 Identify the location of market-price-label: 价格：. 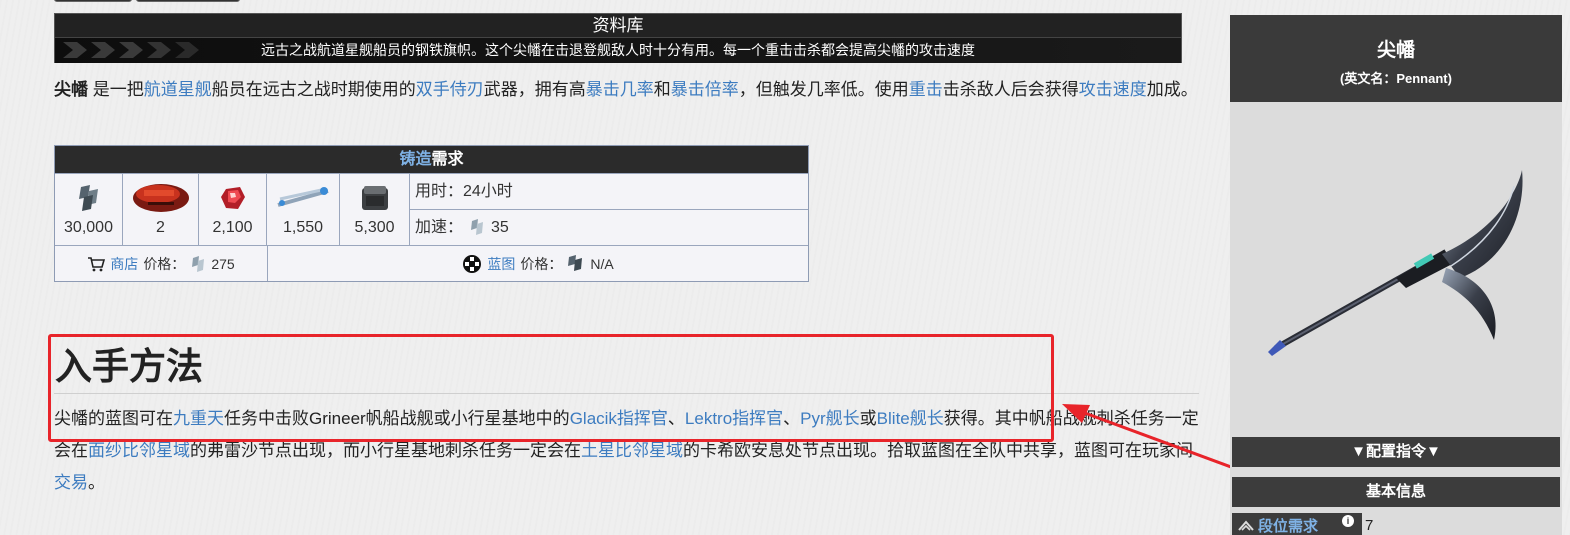
(164, 263).